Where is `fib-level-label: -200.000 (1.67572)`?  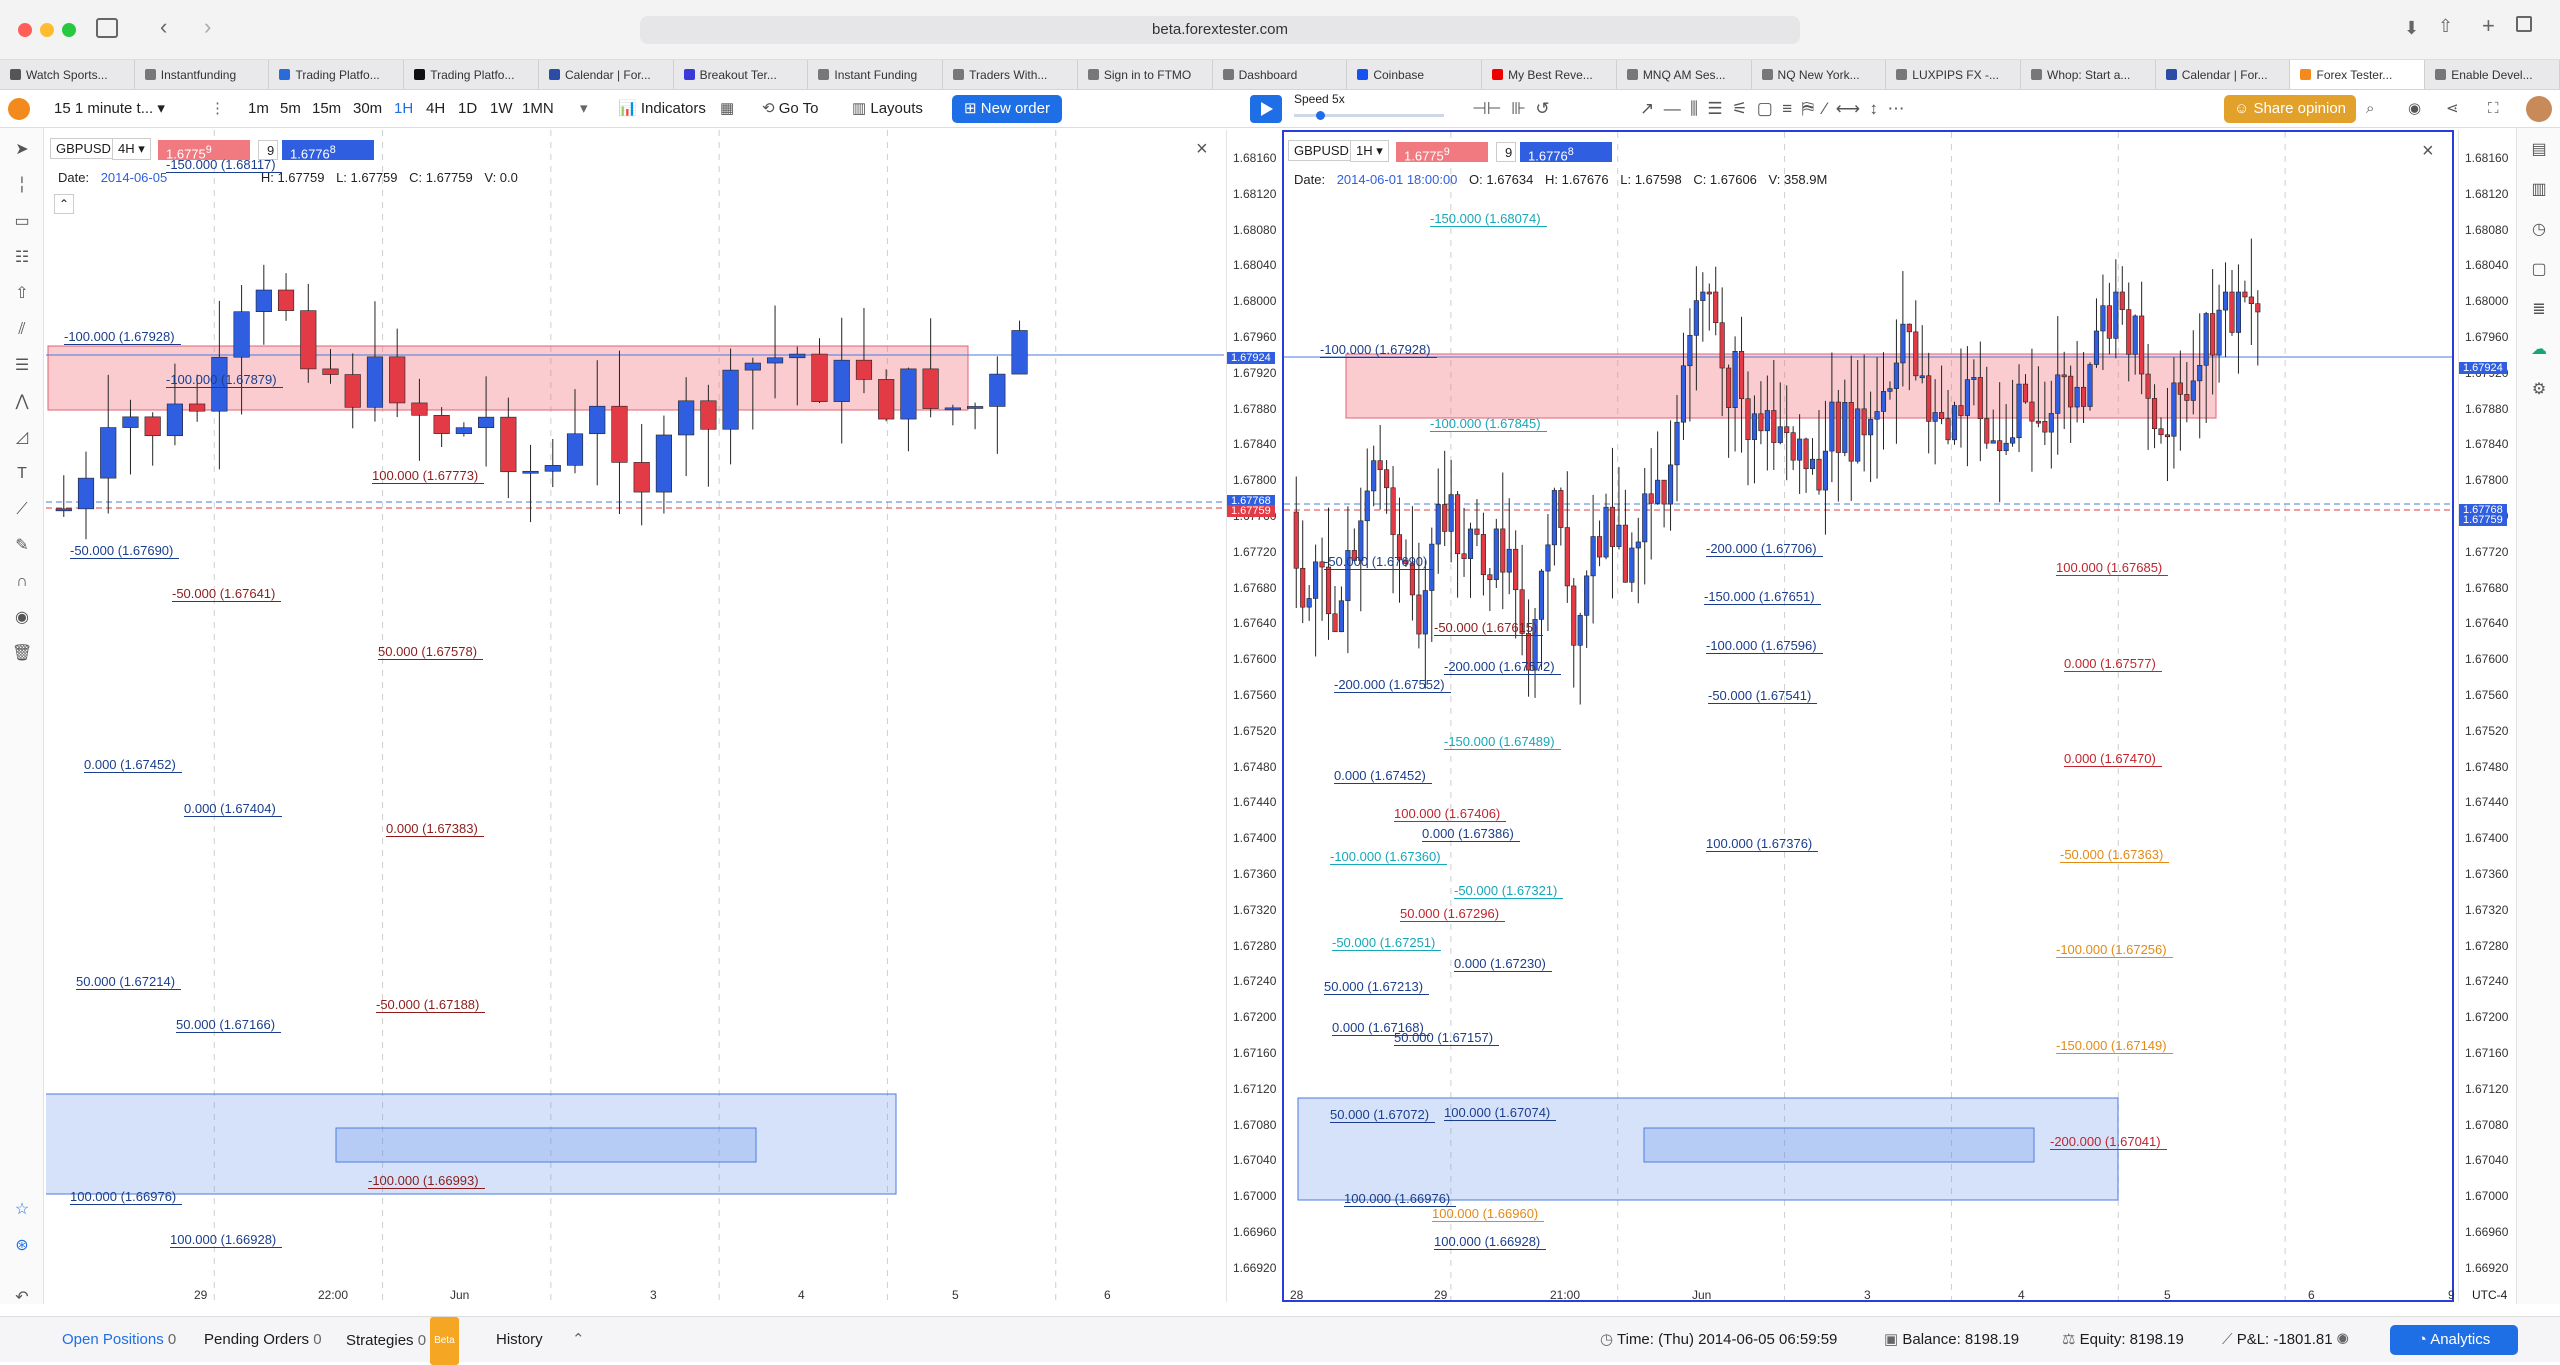
fib-level-label: -200.000 (1.67572) is located at coordinates (1502, 667).